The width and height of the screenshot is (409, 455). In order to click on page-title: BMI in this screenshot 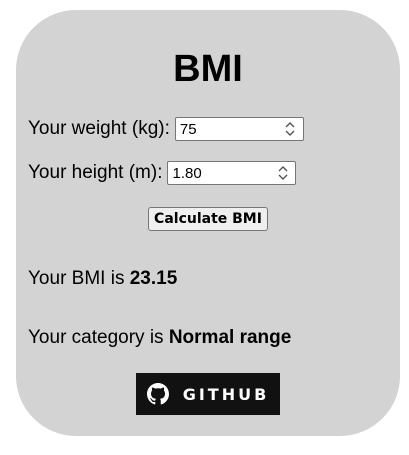, I will do `click(208, 69)`.